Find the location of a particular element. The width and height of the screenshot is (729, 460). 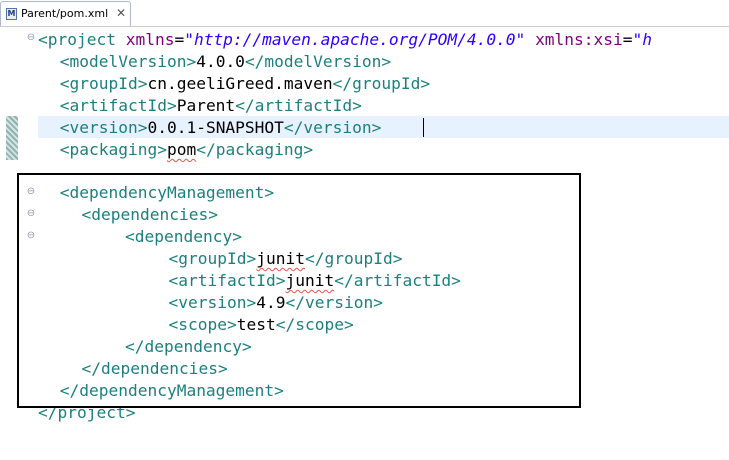

code-token-tag: <packaging> is located at coordinates (113, 149).